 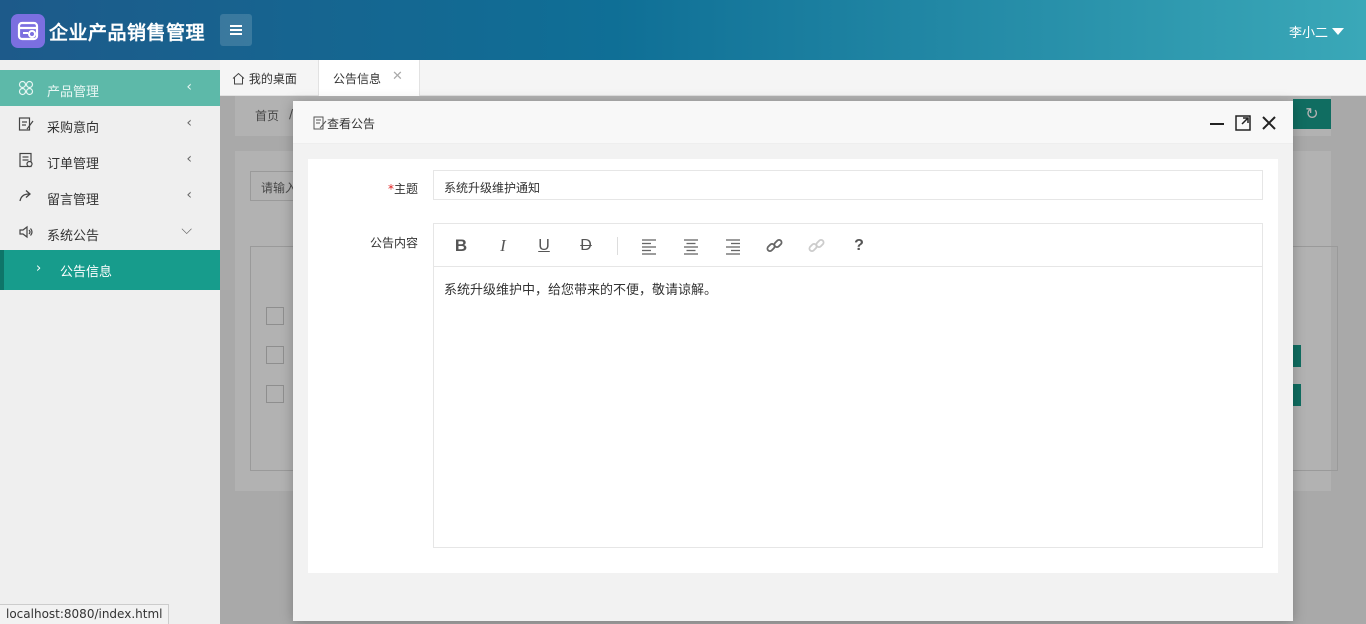 What do you see at coordinates (39, 268) in the screenshot?
I see `chevron-right-icon: ›` at bounding box center [39, 268].